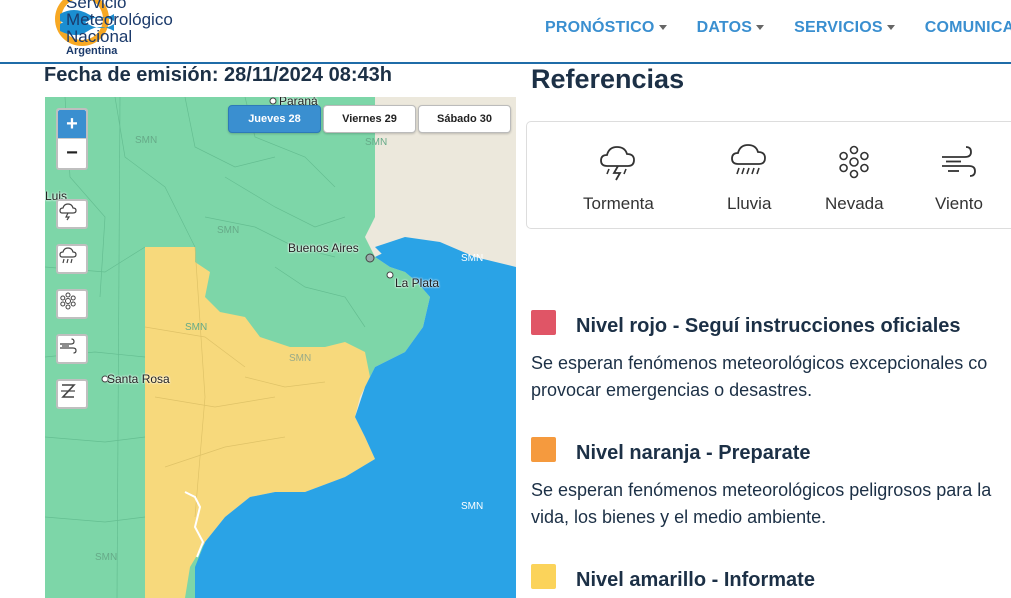 The width and height of the screenshot is (1011, 598). I want to click on place-label-la-plata: La Plata, so click(417, 283).